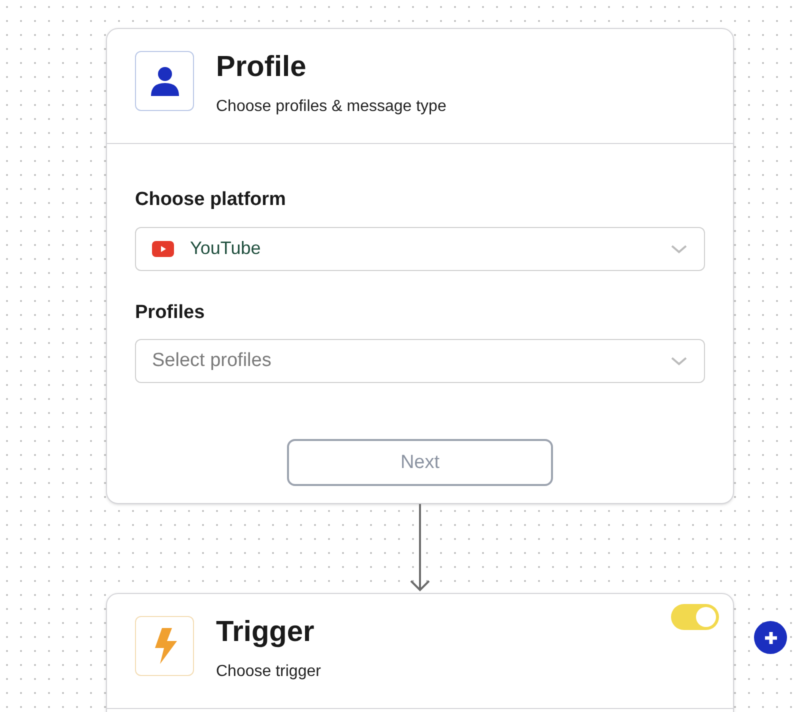 The height and width of the screenshot is (712, 800). I want to click on add-icon, so click(770, 637).